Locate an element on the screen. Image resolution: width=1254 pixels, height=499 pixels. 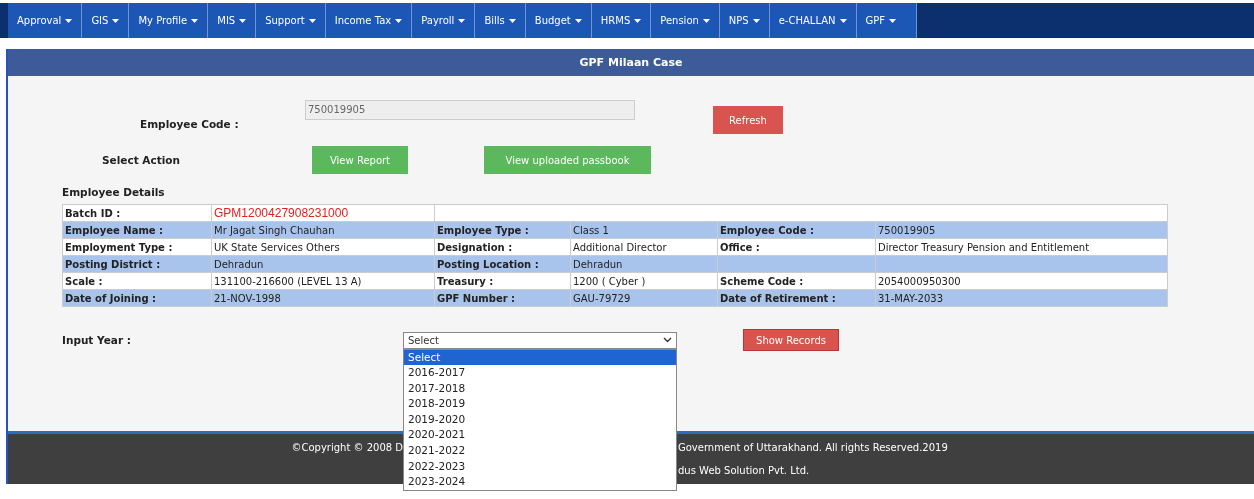
dropdown-option: 2017-2018 is located at coordinates (540, 388).